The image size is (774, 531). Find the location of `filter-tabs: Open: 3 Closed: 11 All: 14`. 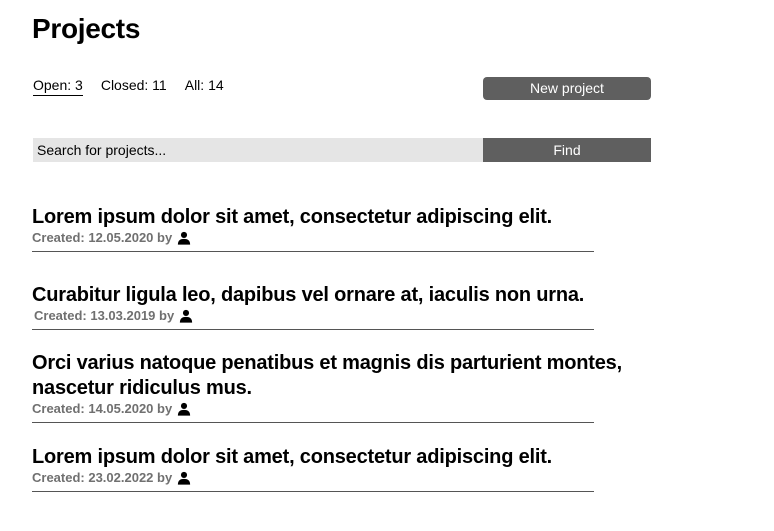

filter-tabs: Open: 3 Closed: 11 All: 14 is located at coordinates (128, 86).